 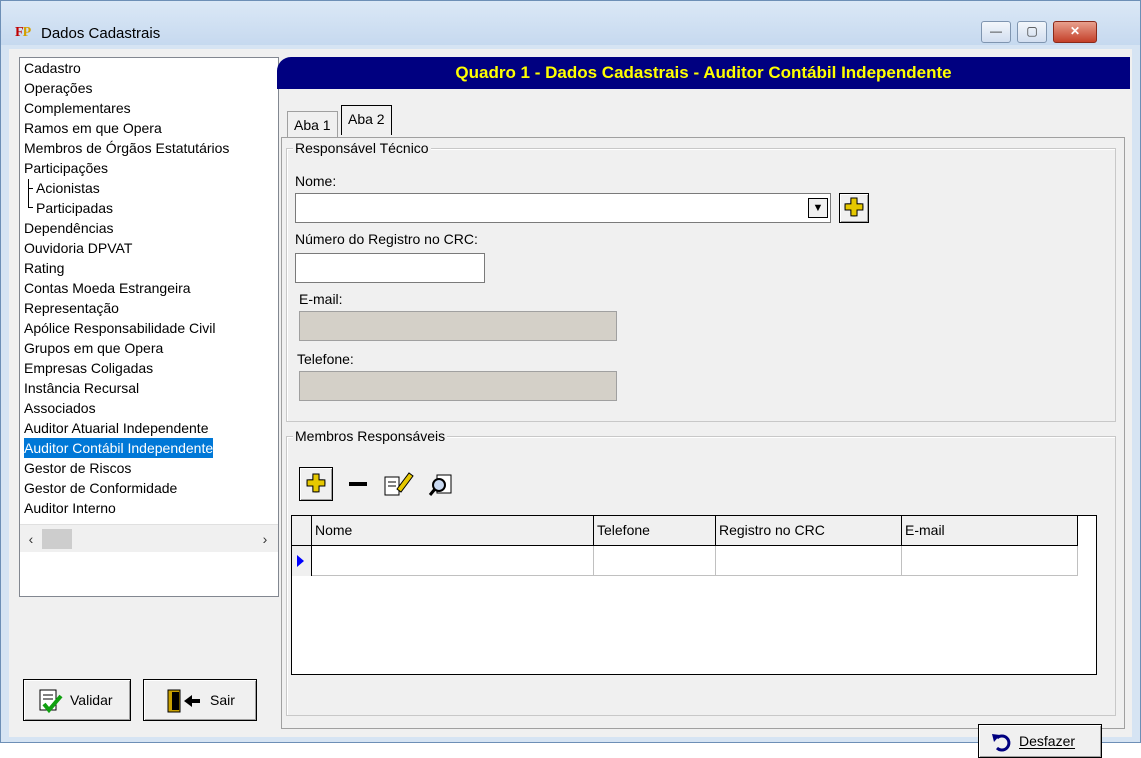 I want to click on exit-door-icon, so click(x=183, y=701).